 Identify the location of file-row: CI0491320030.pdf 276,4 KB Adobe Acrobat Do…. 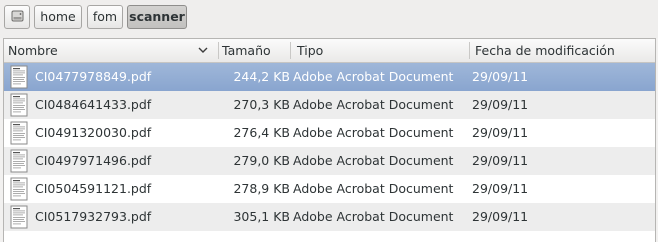
(329, 133).